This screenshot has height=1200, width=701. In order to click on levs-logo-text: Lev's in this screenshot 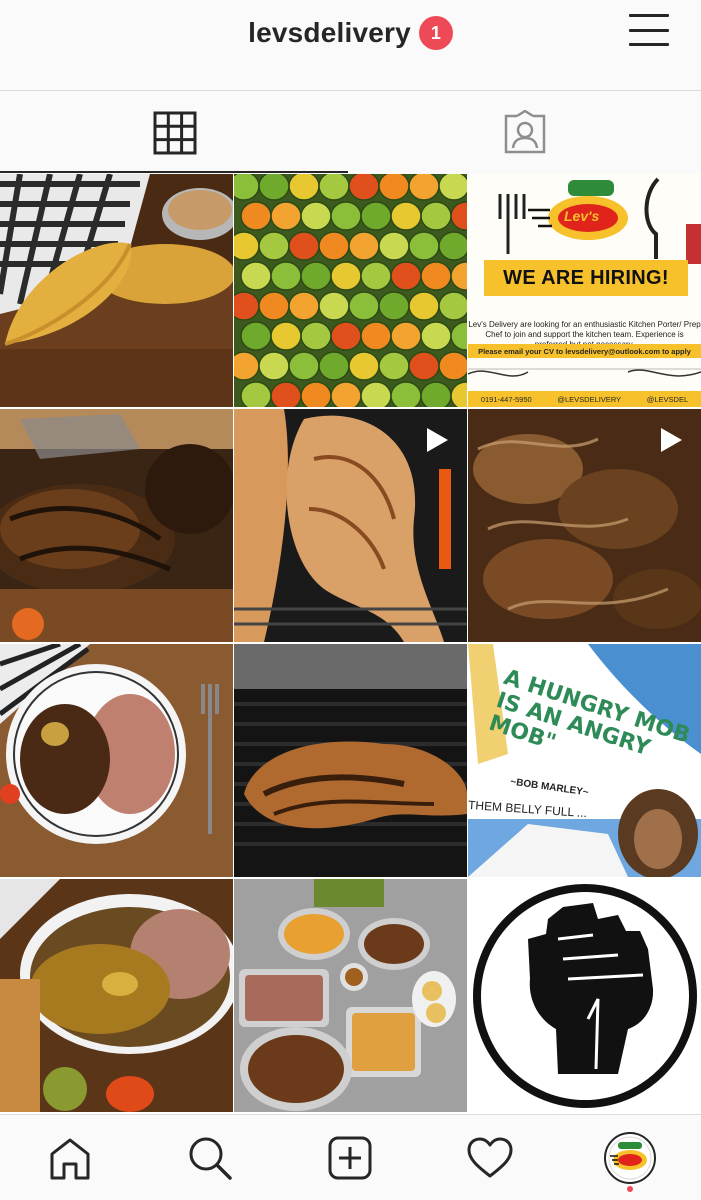, I will do `click(582, 216)`.